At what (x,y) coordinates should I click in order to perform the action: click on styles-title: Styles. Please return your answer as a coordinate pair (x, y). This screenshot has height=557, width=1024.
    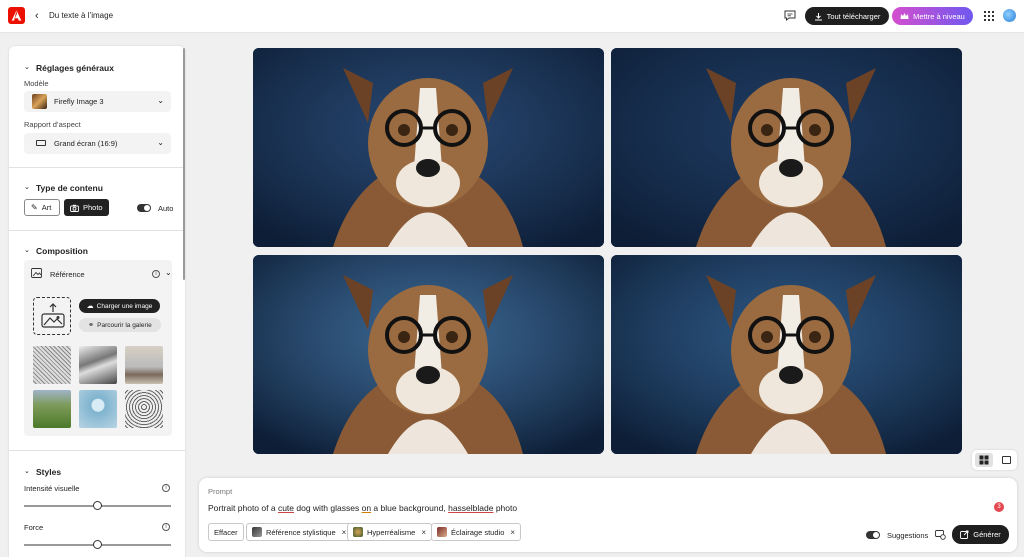
    Looking at the image, I should click on (48, 472).